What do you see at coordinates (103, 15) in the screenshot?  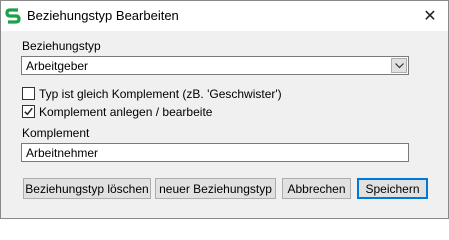 I see `window-title: Beziehungstyp Bearbeiten` at bounding box center [103, 15].